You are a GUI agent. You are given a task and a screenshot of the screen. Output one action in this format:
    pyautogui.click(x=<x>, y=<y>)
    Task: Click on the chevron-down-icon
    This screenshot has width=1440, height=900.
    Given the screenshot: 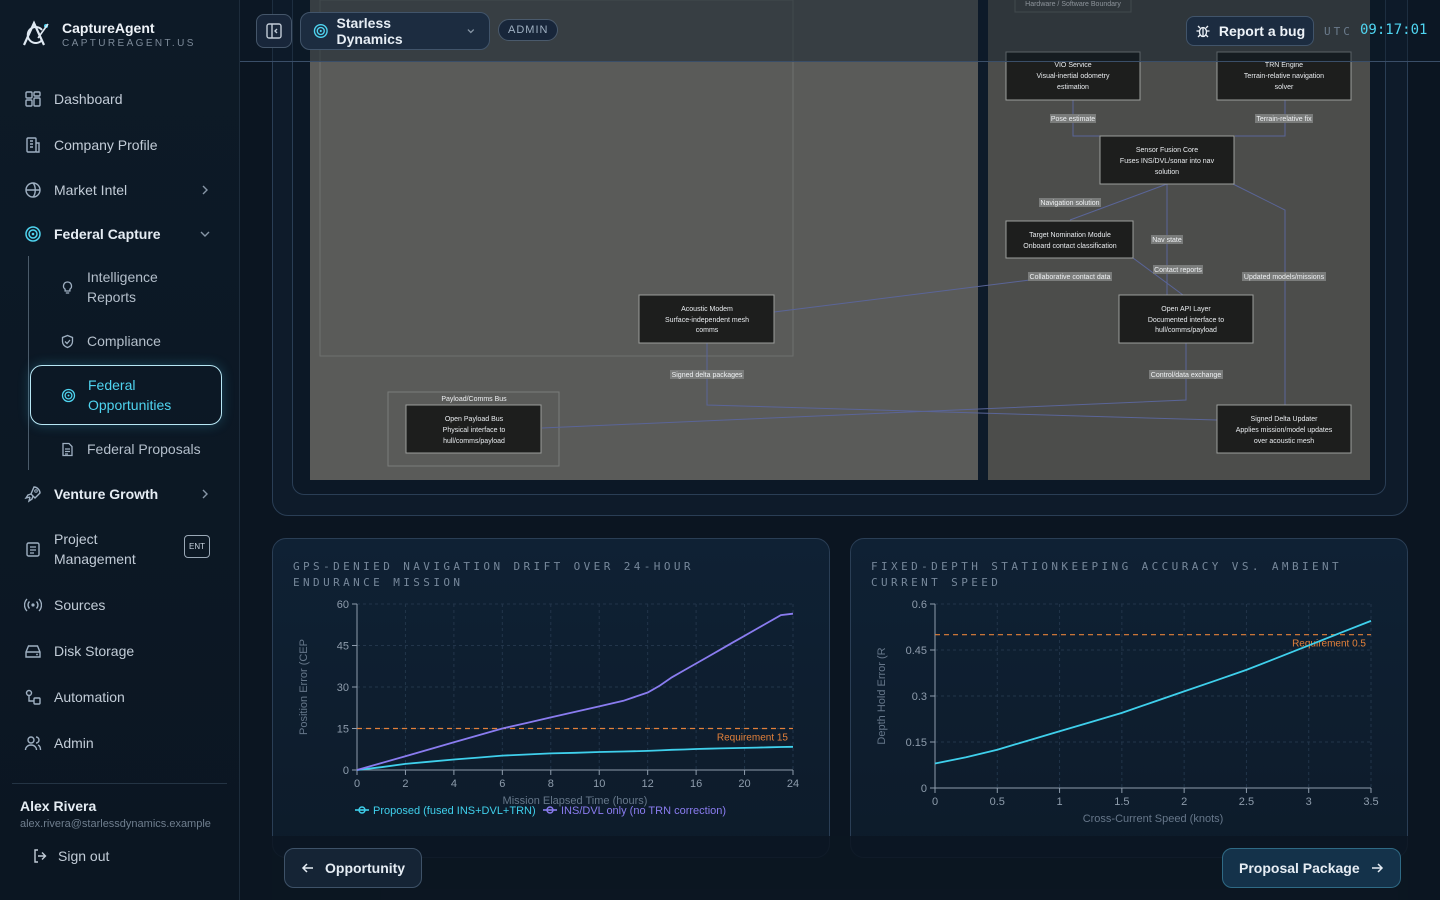 What is the action you would take?
    pyautogui.click(x=471, y=31)
    